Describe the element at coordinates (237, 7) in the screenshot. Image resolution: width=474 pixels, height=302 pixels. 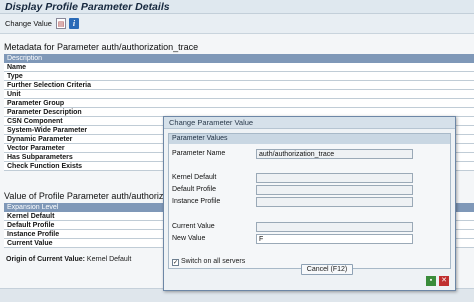
I see `title-bar: Display Profile Parameter Details` at that location.